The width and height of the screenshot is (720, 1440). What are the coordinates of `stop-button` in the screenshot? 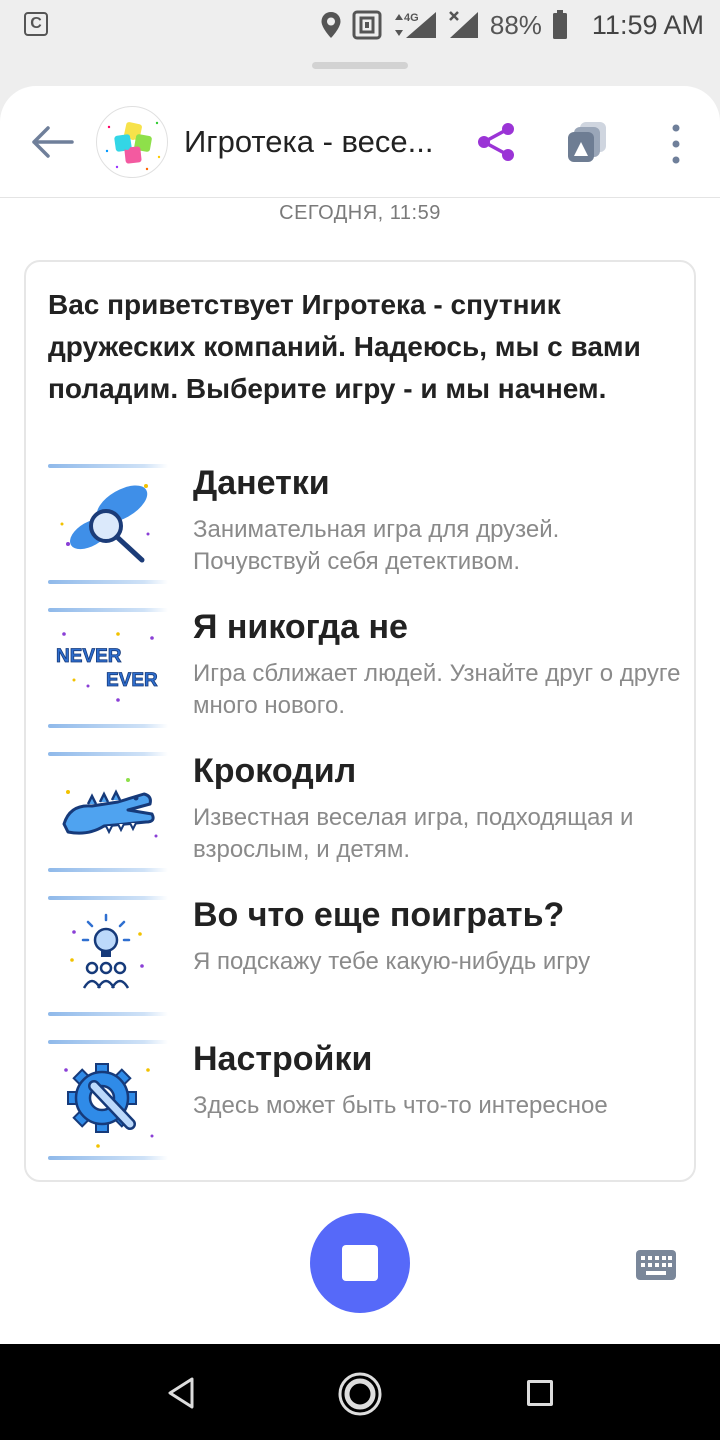 It's located at (360, 1263).